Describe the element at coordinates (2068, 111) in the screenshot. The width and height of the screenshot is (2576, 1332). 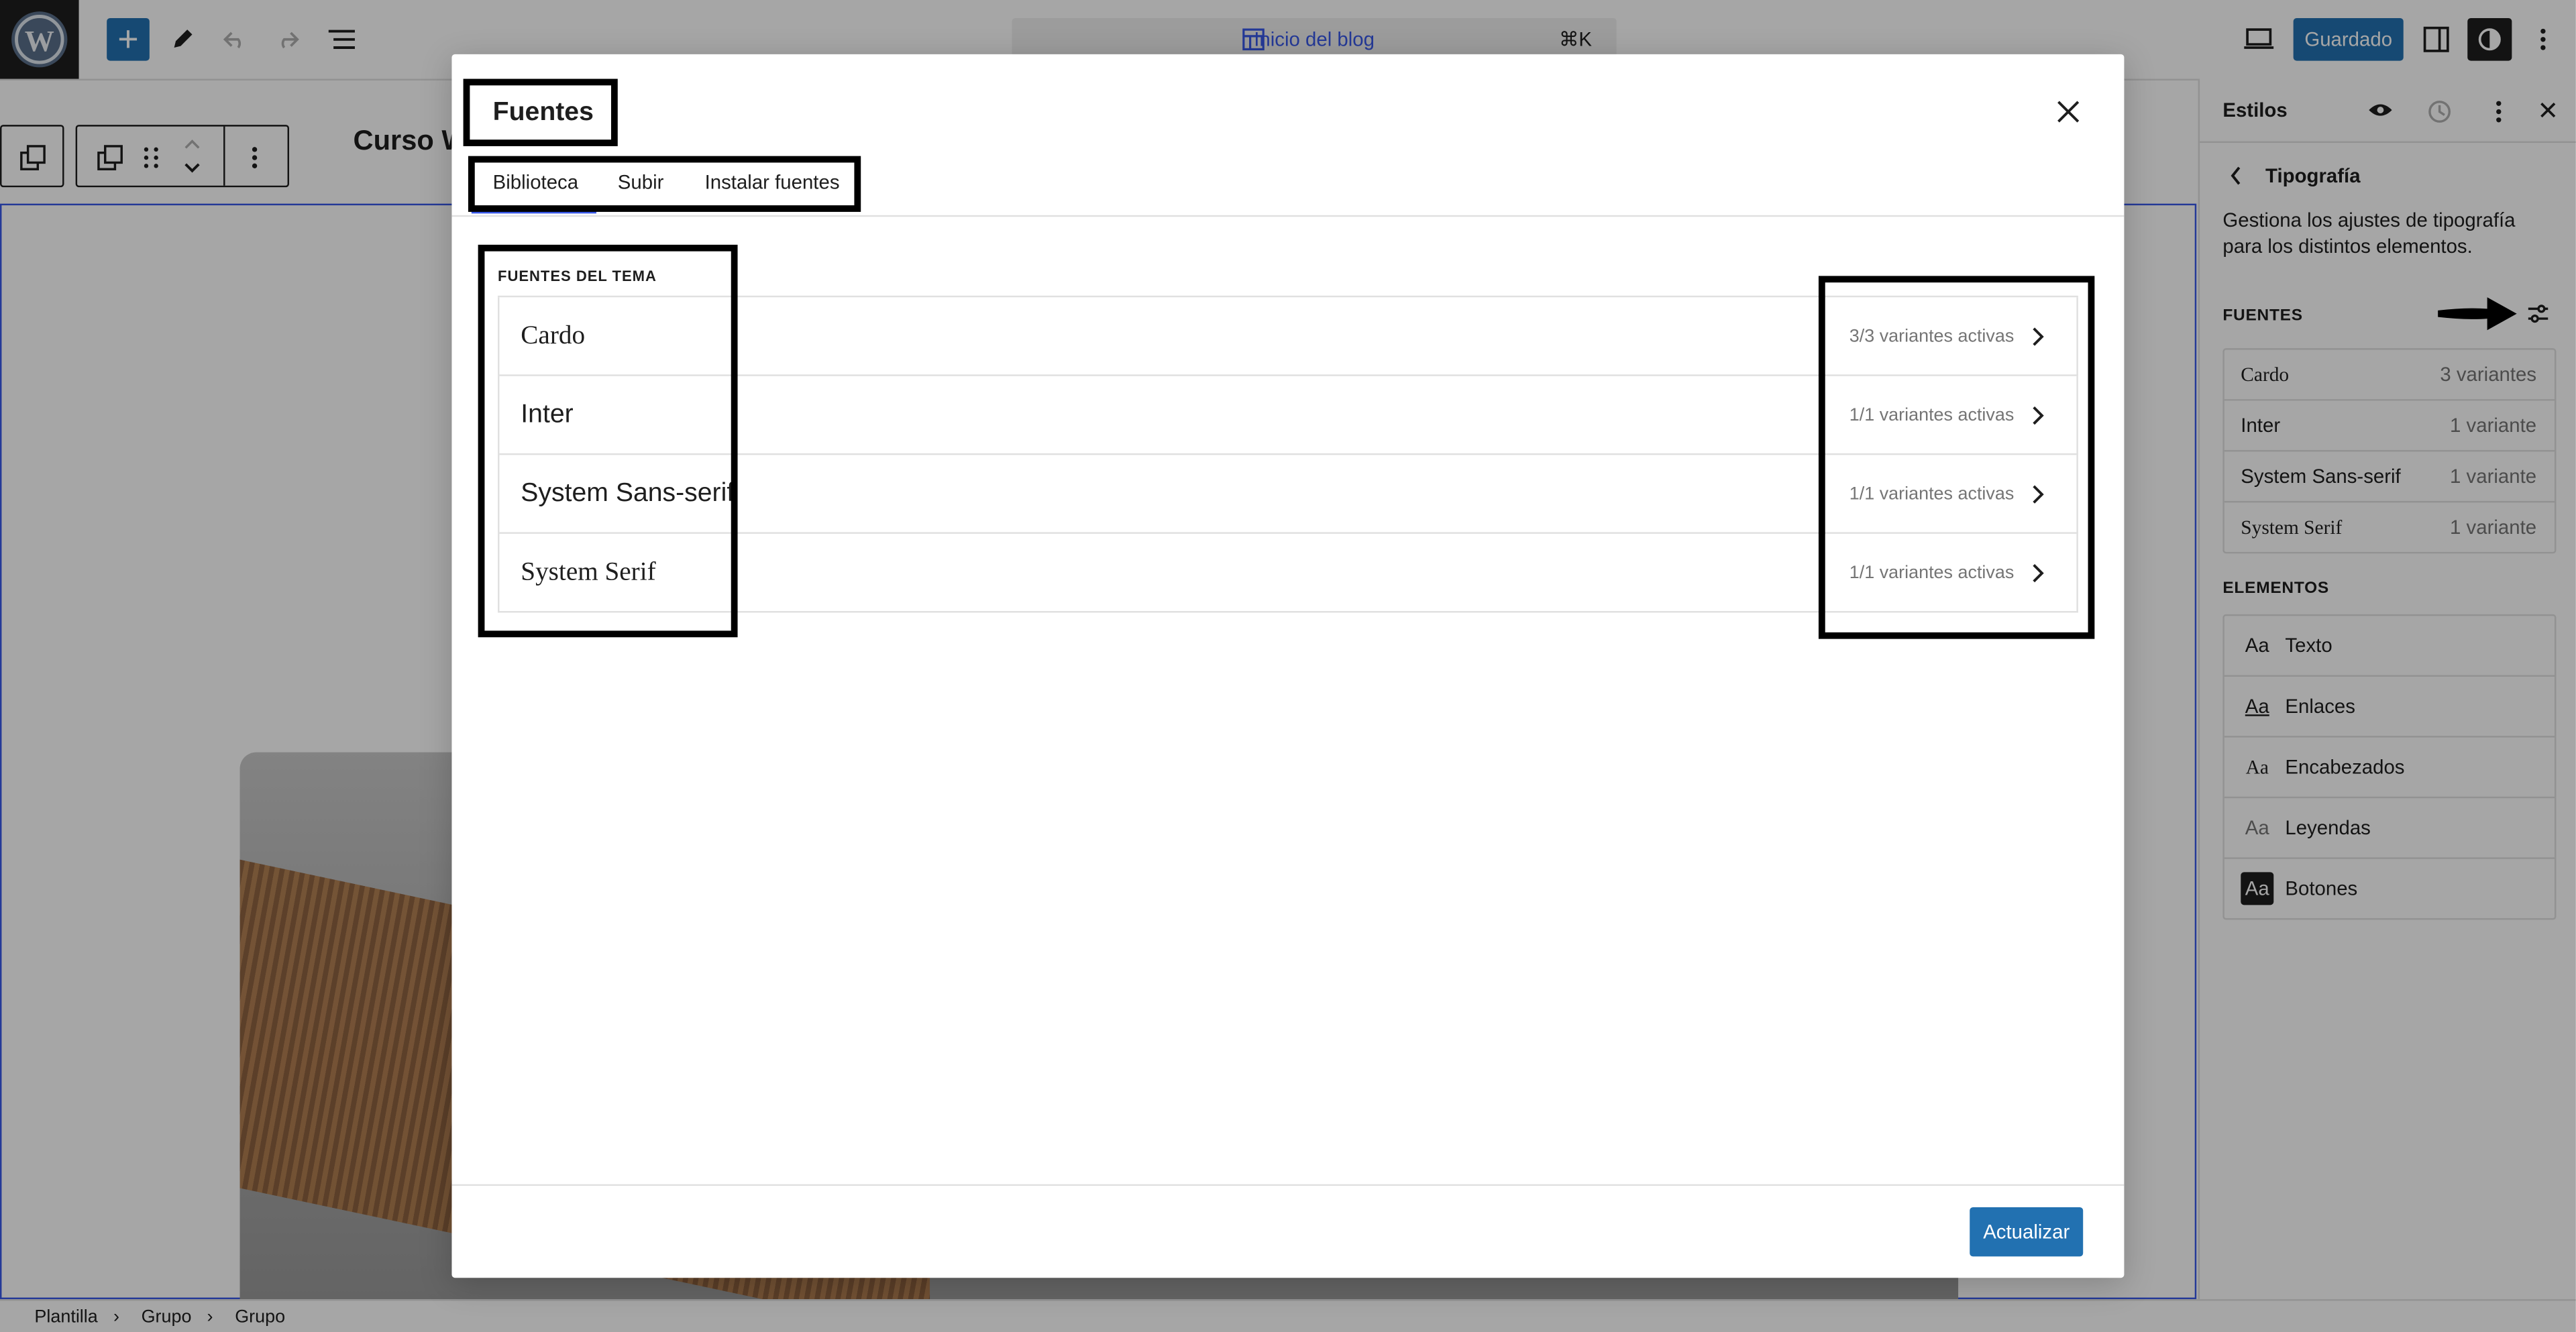
I see `close-icon` at that location.